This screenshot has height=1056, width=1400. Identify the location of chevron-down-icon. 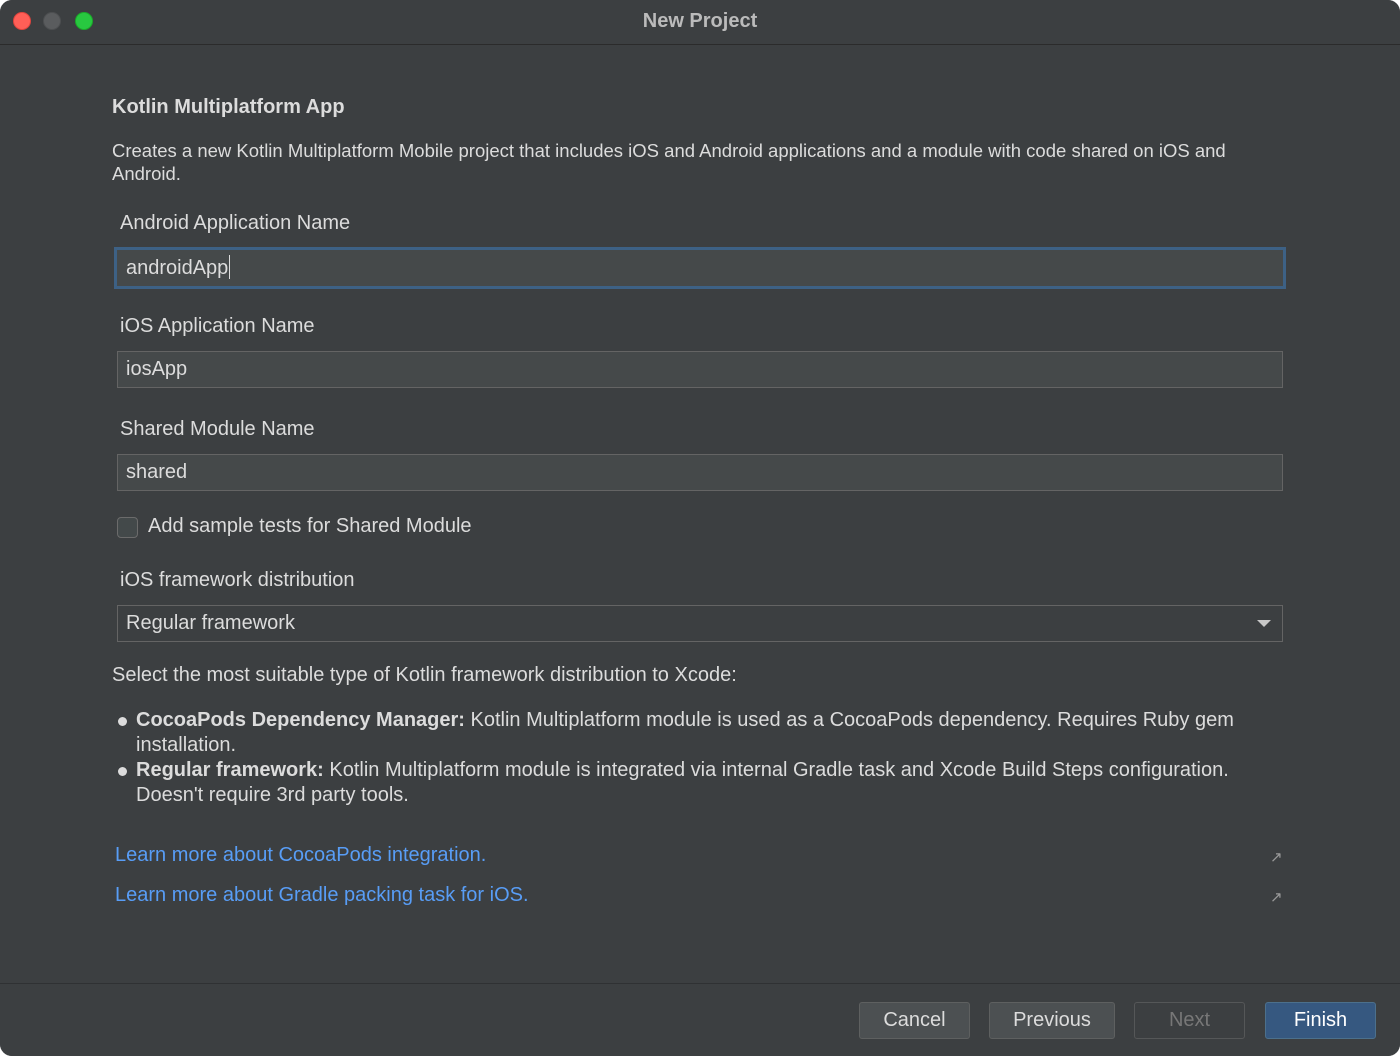
(1264, 623).